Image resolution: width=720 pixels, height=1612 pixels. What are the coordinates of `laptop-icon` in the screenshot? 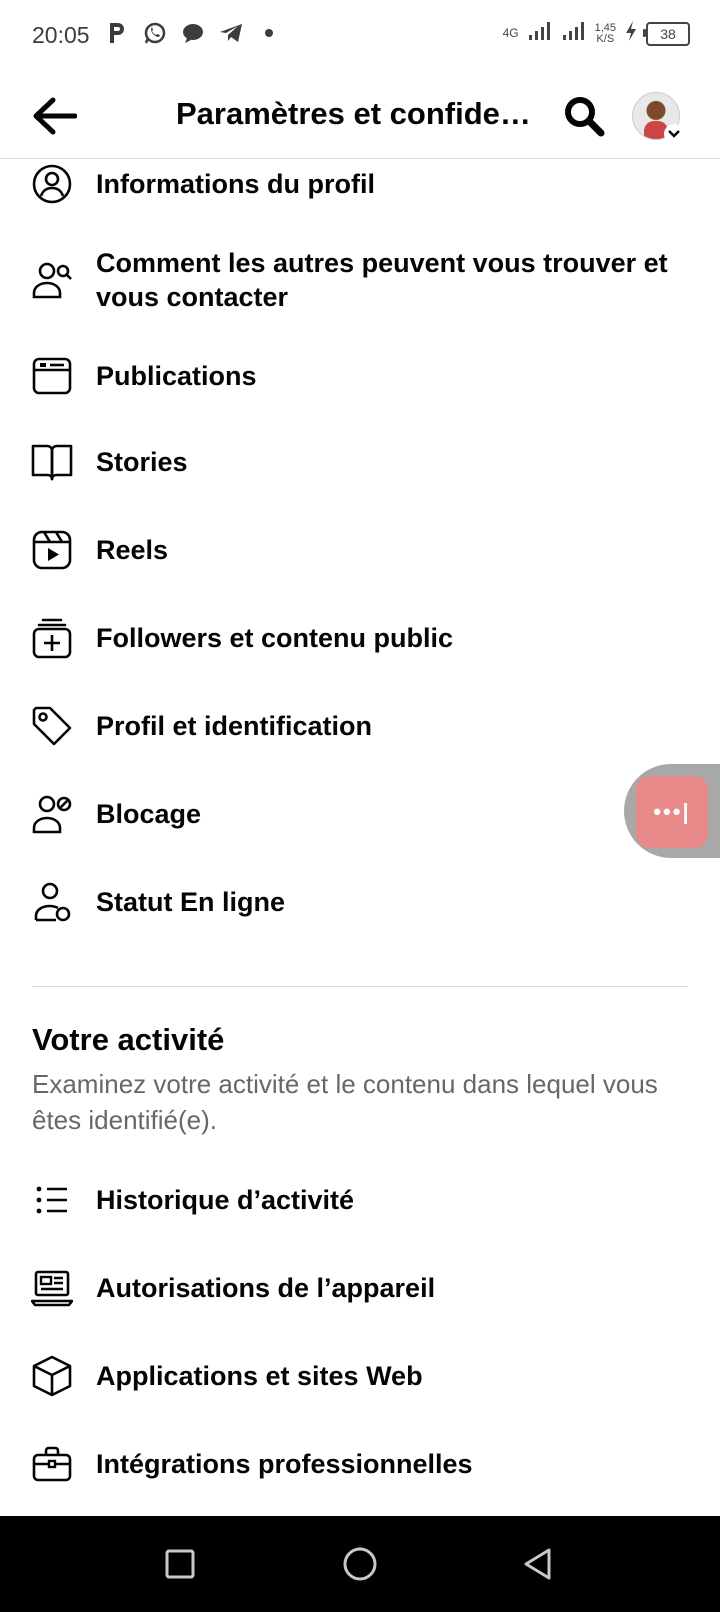 It's located at (52, 1288).